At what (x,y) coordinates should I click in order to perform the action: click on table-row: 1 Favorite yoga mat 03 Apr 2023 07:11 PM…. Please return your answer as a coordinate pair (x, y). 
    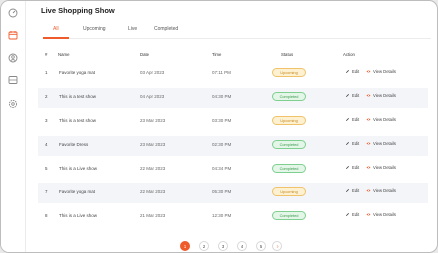
    Looking at the image, I should click on (233, 74).